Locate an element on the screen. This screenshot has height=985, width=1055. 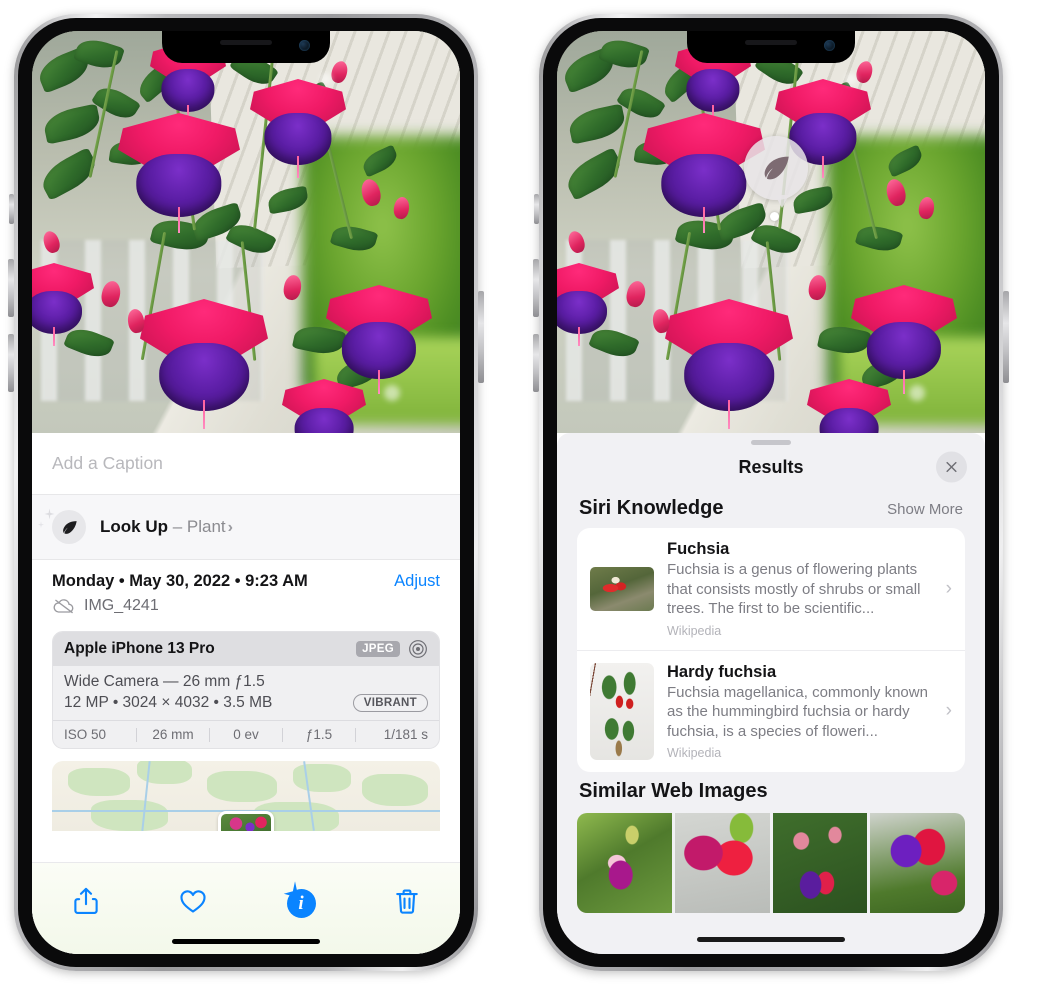
similar-web-images-strip is located at coordinates (771, 863).